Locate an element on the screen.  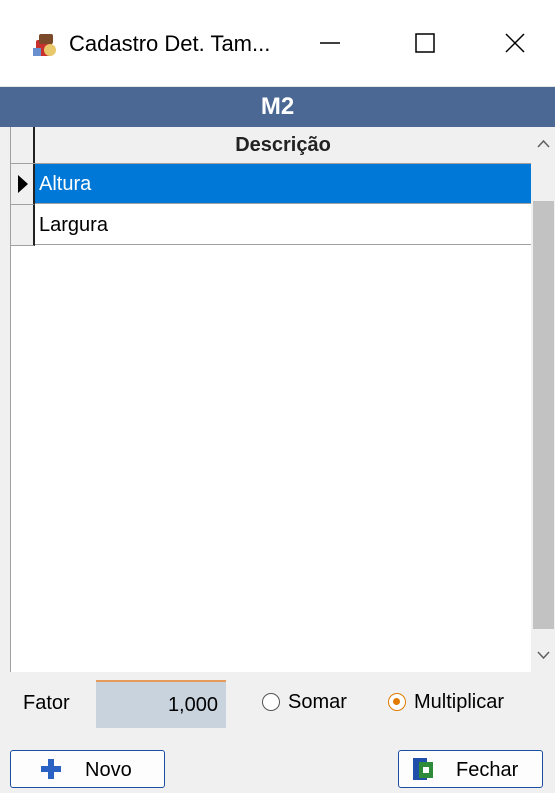
maximize-button is located at coordinates (425, 43).